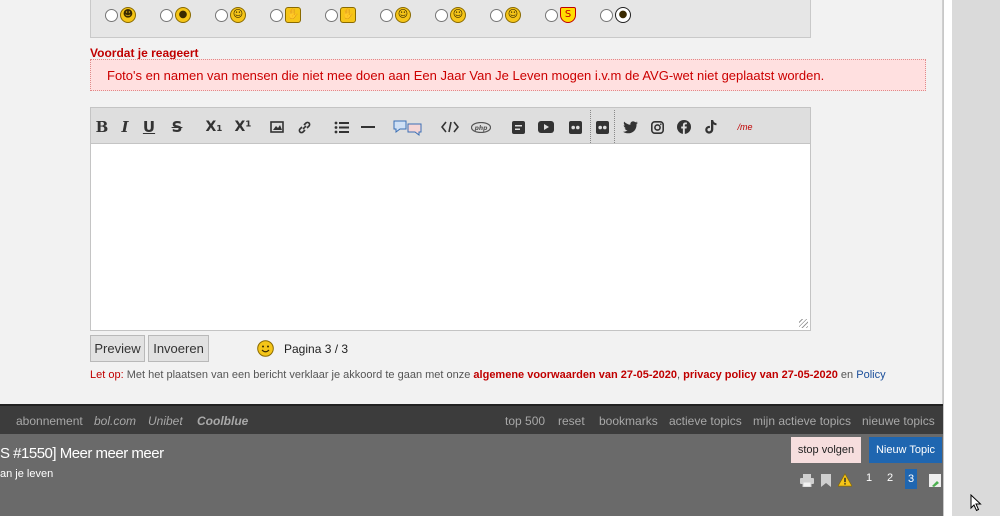 The height and width of the screenshot is (516, 1000). Describe the element at coordinates (711, 127) in the screenshot. I see `tiktok-icon` at that location.